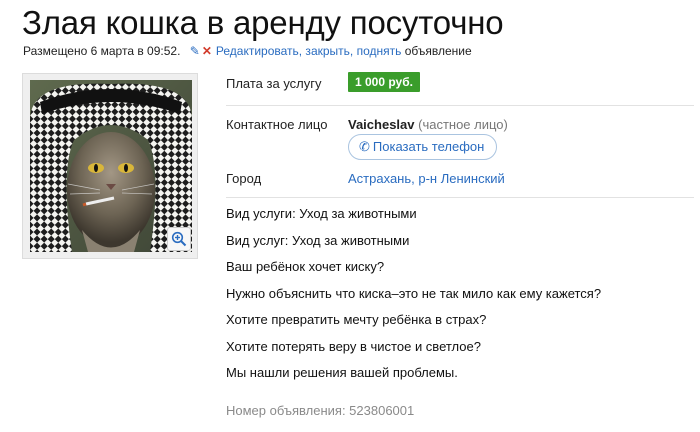  What do you see at coordinates (353, 346) in the screenshot?
I see `description-line: Хотите потерять веру в чистое и светлое?` at bounding box center [353, 346].